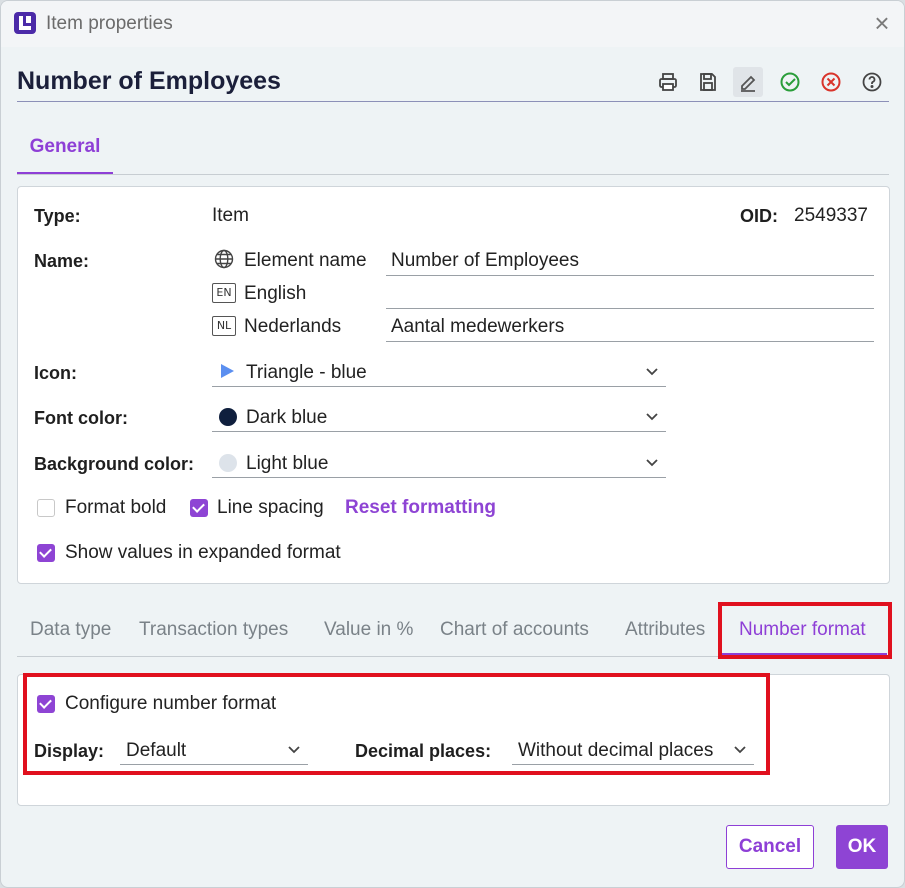 Image resolution: width=905 pixels, height=888 pixels. Describe the element at coordinates (81, 418) in the screenshot. I see `font-color-label: Font color:` at that location.